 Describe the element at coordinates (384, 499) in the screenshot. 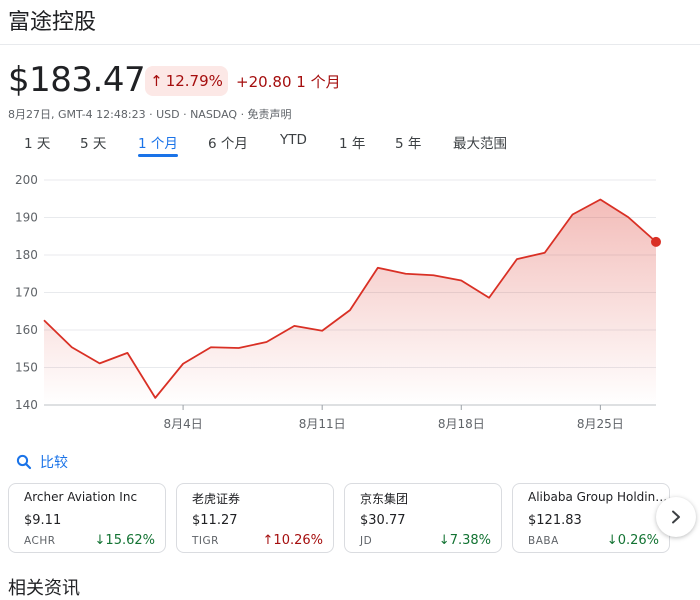

I see `related-stock-name: 京东集团` at that location.